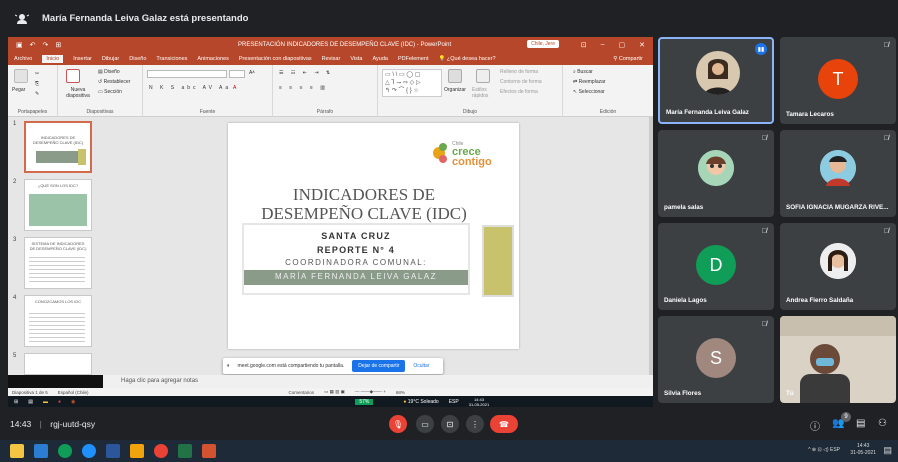 The width and height of the screenshot is (898, 462). What do you see at coordinates (58, 45) in the screenshot?
I see `start-presentation-icon: ⊞` at bounding box center [58, 45].